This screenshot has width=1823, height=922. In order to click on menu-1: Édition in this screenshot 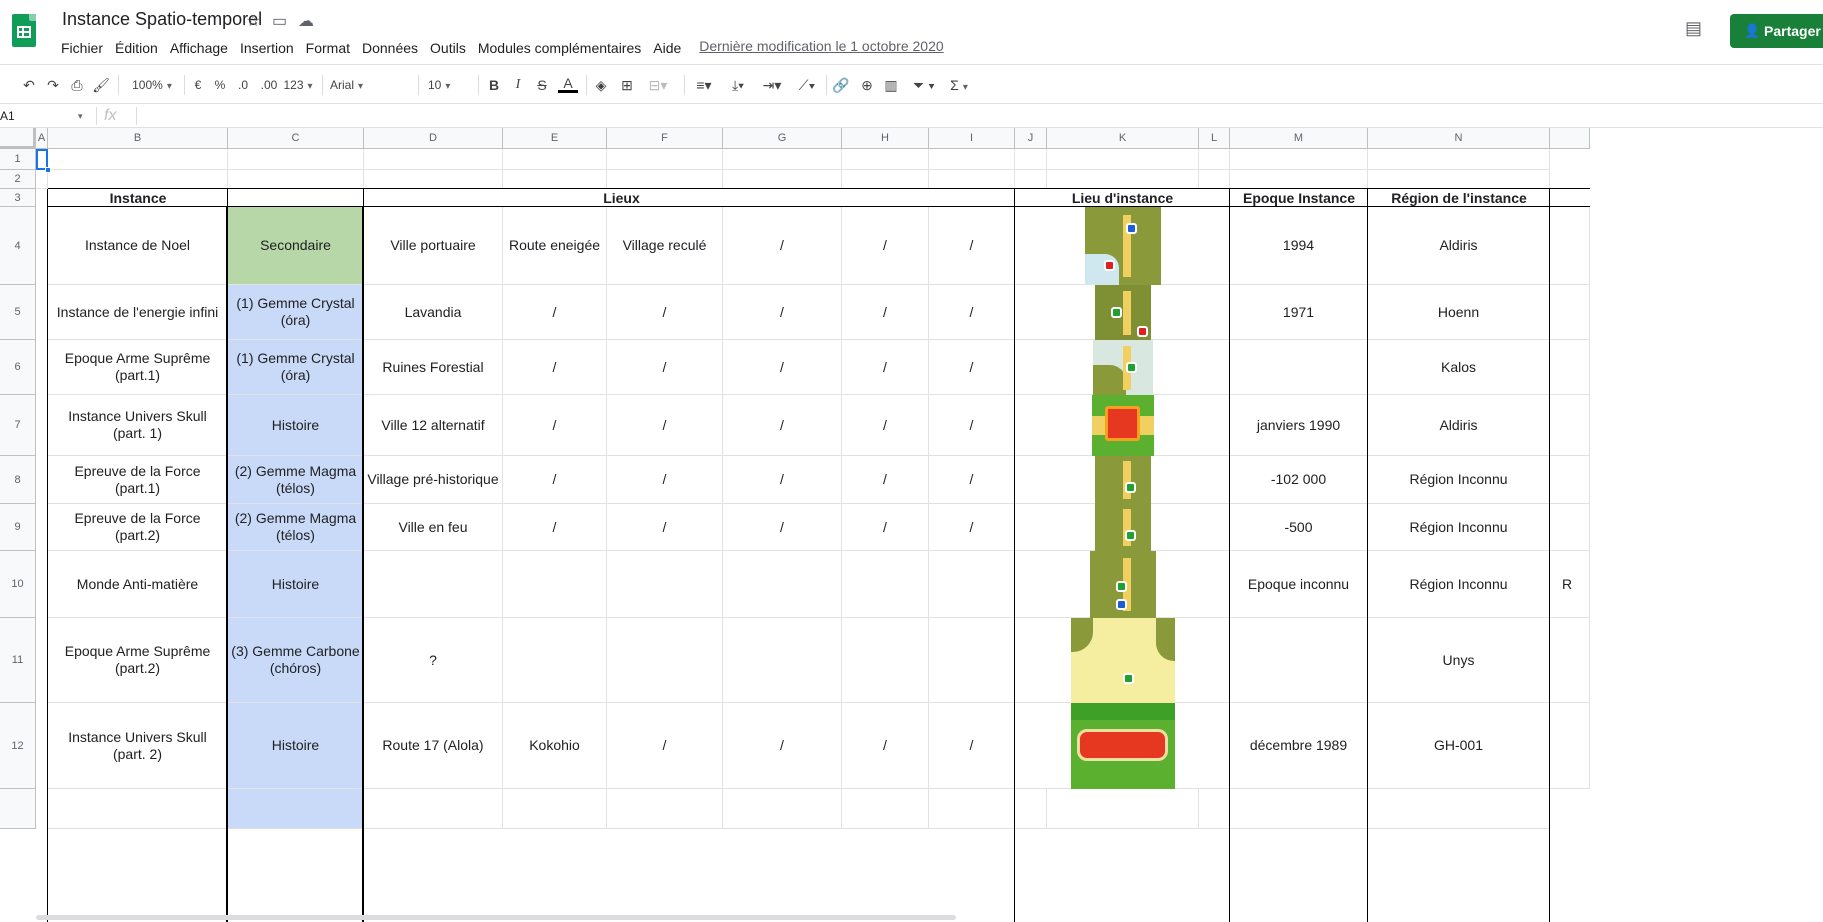, I will do `click(136, 48)`.